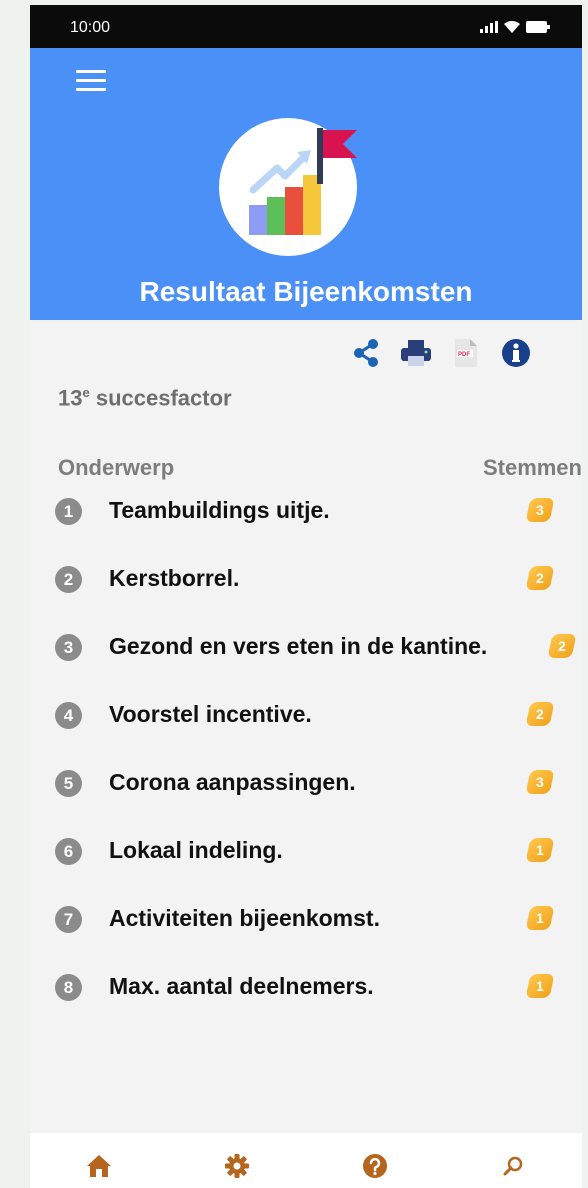 The image size is (588, 1188). Describe the element at coordinates (91, 71) in the screenshot. I see `menu-icon` at that location.